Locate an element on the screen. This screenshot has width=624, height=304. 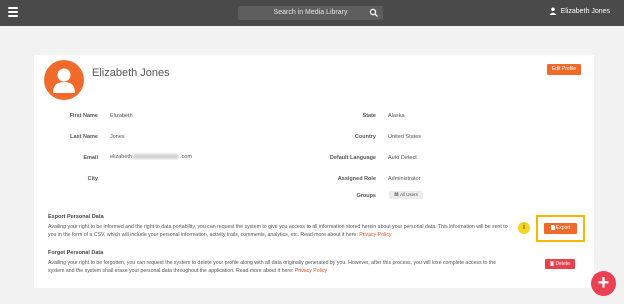
country-value: United States is located at coordinates (405, 137).